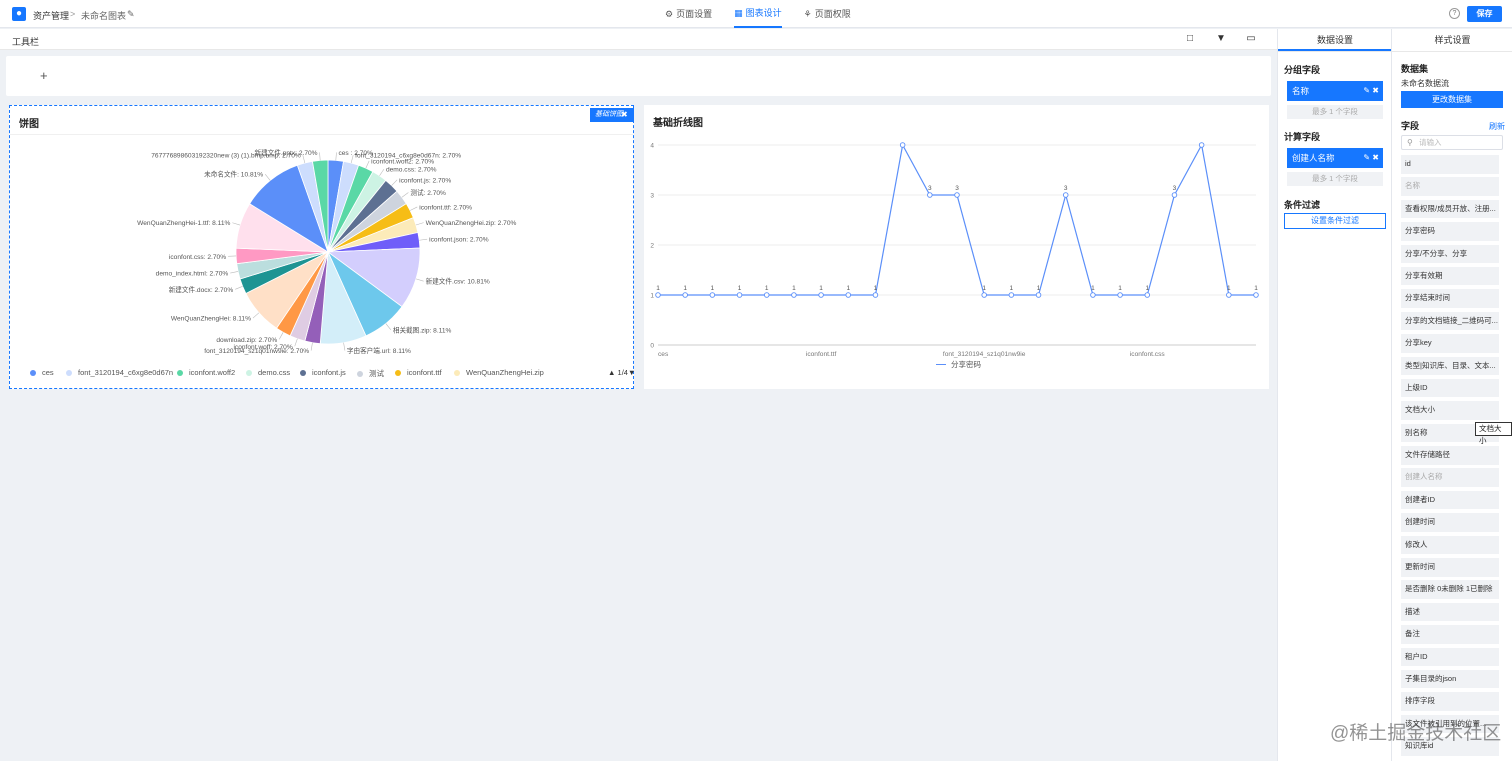 This screenshot has width=1512, height=761. Describe the element at coordinates (379, 350) in the screenshot. I see `pie-slice-label: 字由客户端.url: 8.11%` at that location.